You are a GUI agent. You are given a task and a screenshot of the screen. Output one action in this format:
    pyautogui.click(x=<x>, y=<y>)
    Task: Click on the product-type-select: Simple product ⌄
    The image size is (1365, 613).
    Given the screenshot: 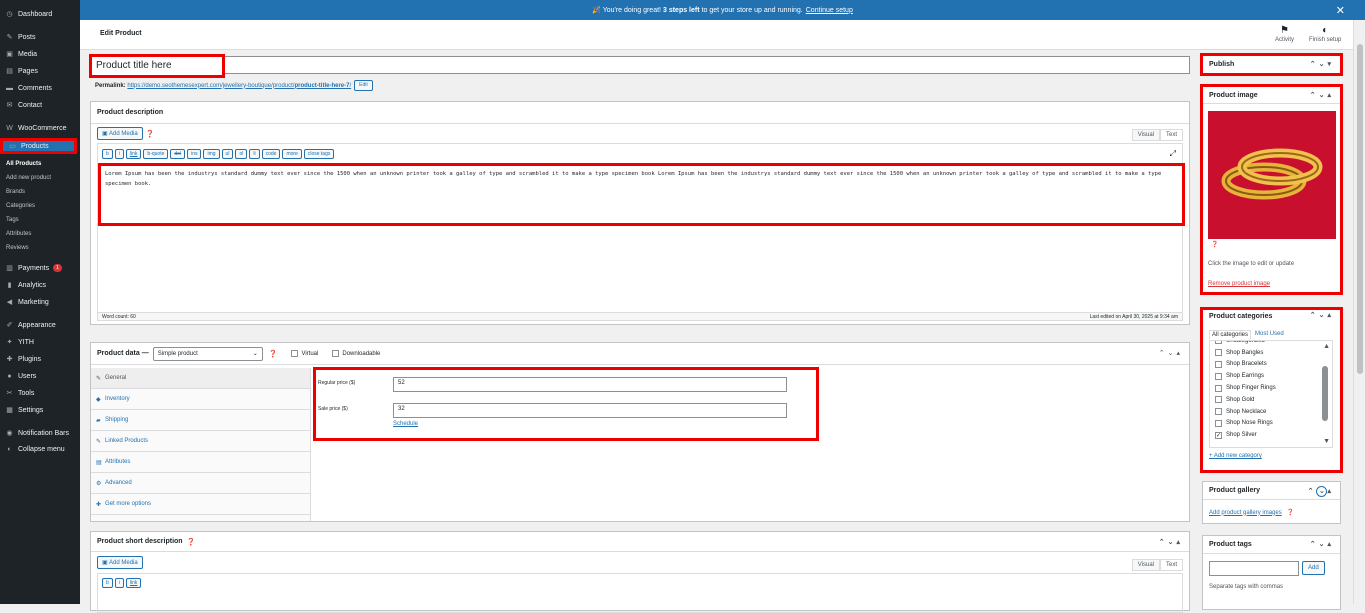 What is the action you would take?
    pyautogui.click(x=207, y=353)
    